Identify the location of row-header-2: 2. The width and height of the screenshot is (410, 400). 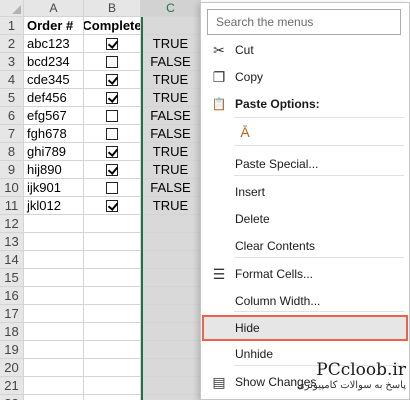
(12, 44).